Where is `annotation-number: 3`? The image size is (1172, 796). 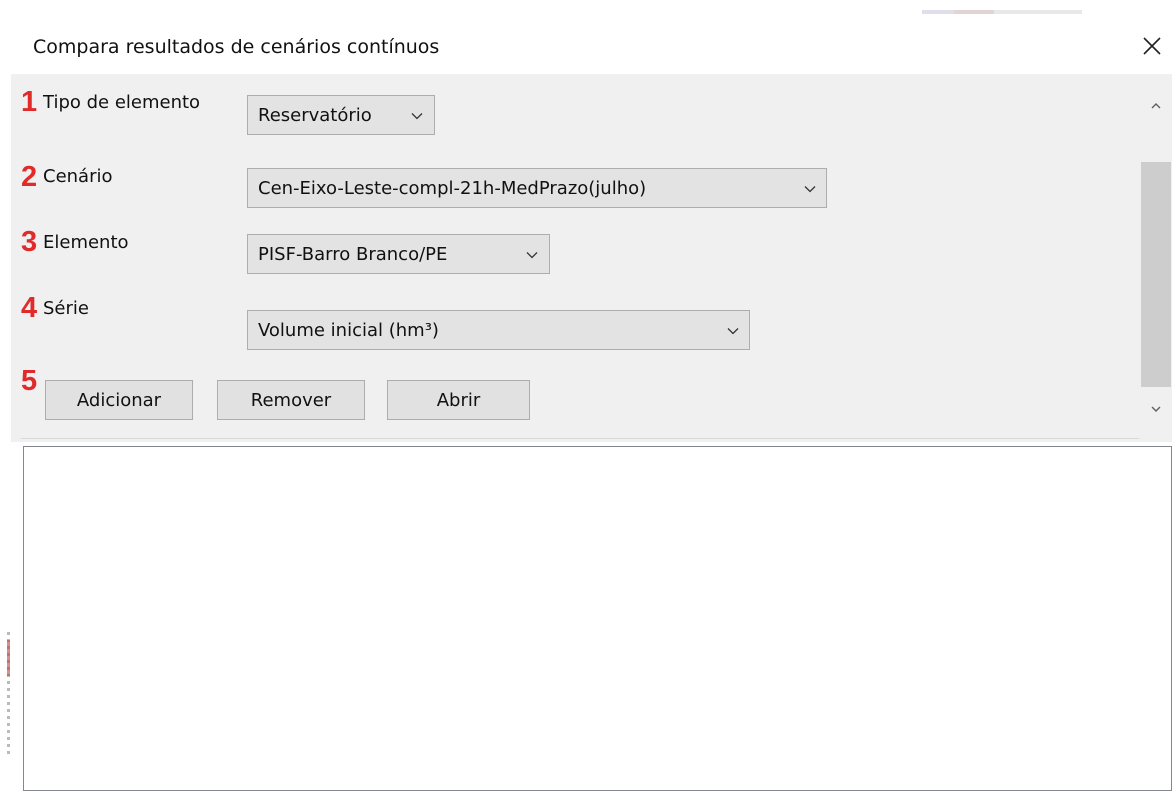
annotation-number: 3 is located at coordinates (29, 242).